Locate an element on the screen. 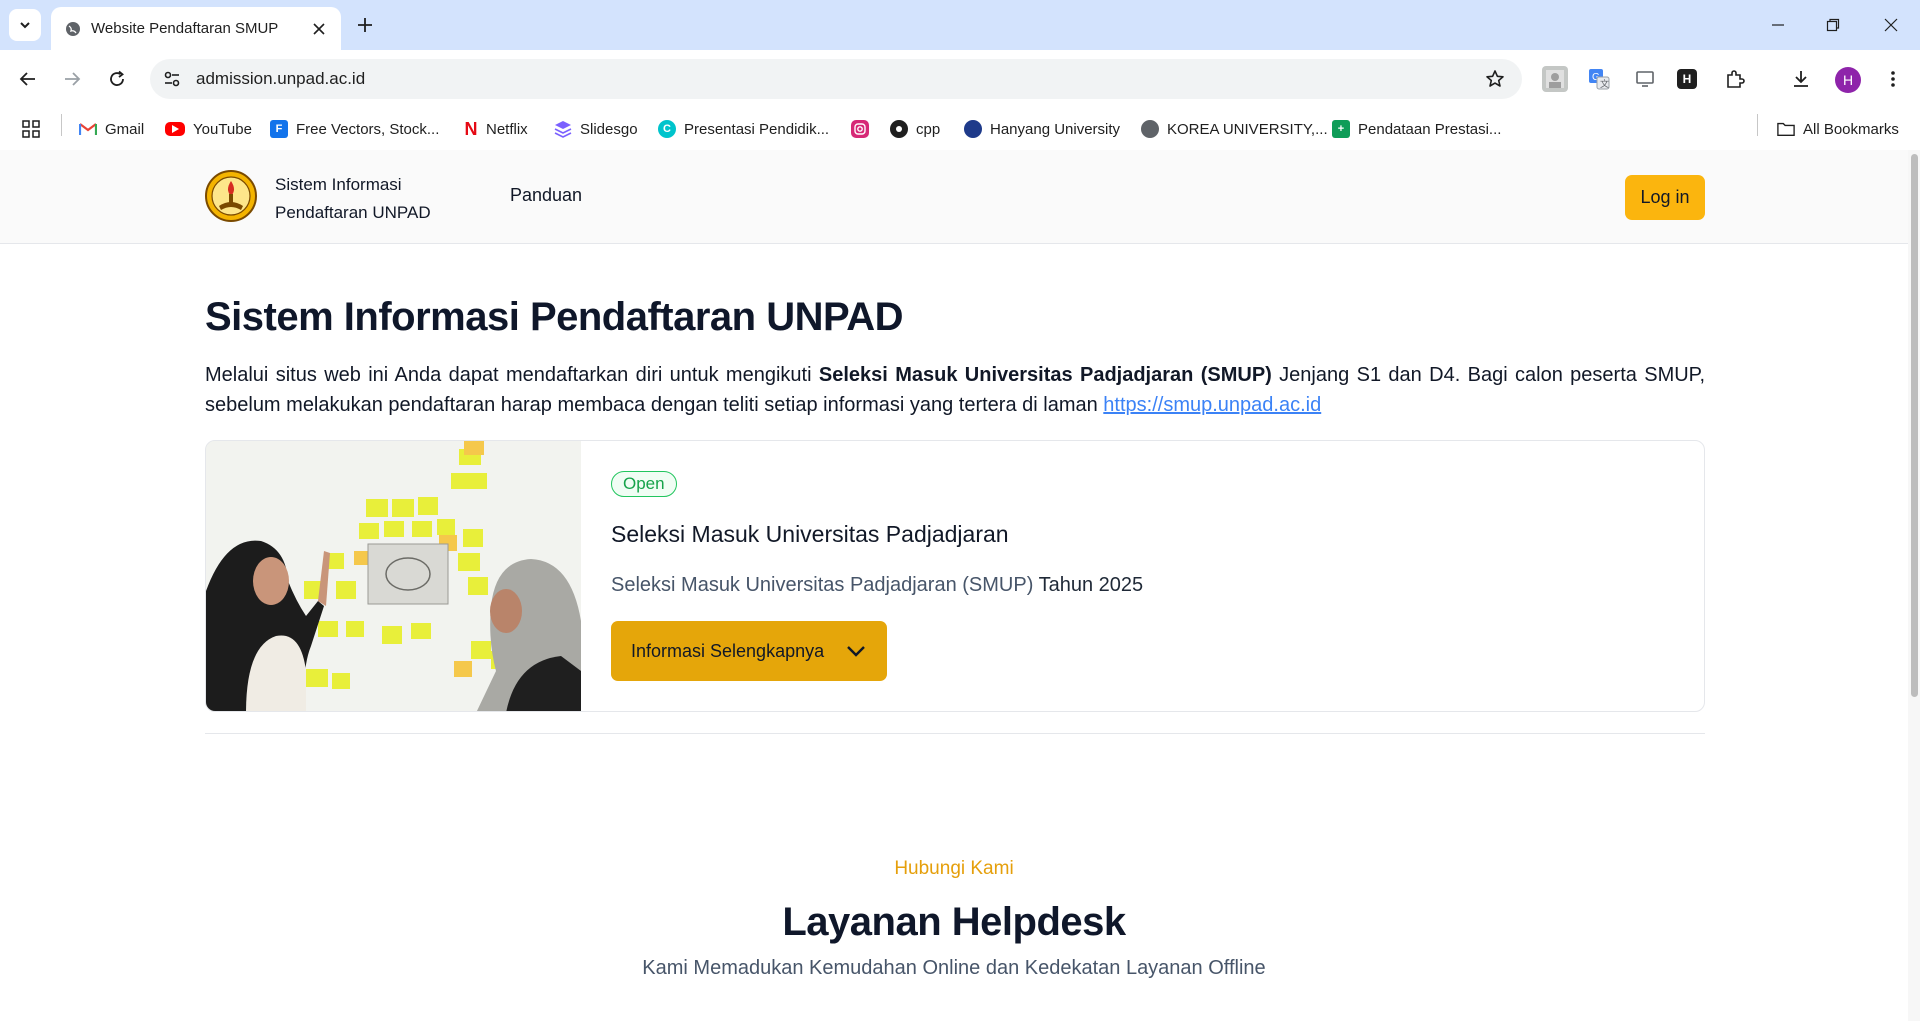 The image size is (1920, 1021). extension-profile-button is located at coordinates (1555, 79).